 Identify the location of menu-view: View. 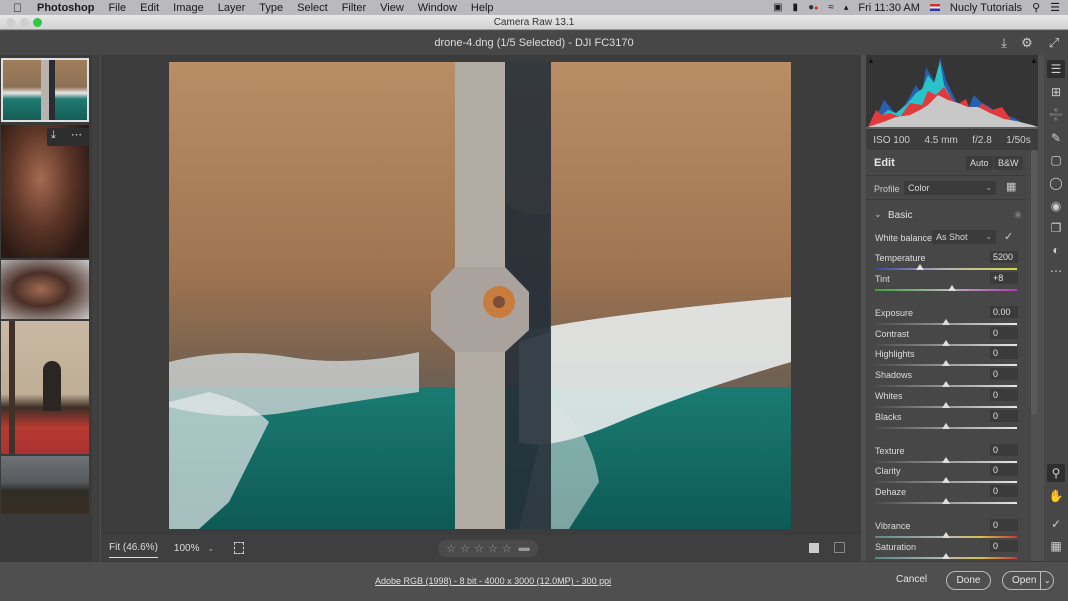
(392, 8).